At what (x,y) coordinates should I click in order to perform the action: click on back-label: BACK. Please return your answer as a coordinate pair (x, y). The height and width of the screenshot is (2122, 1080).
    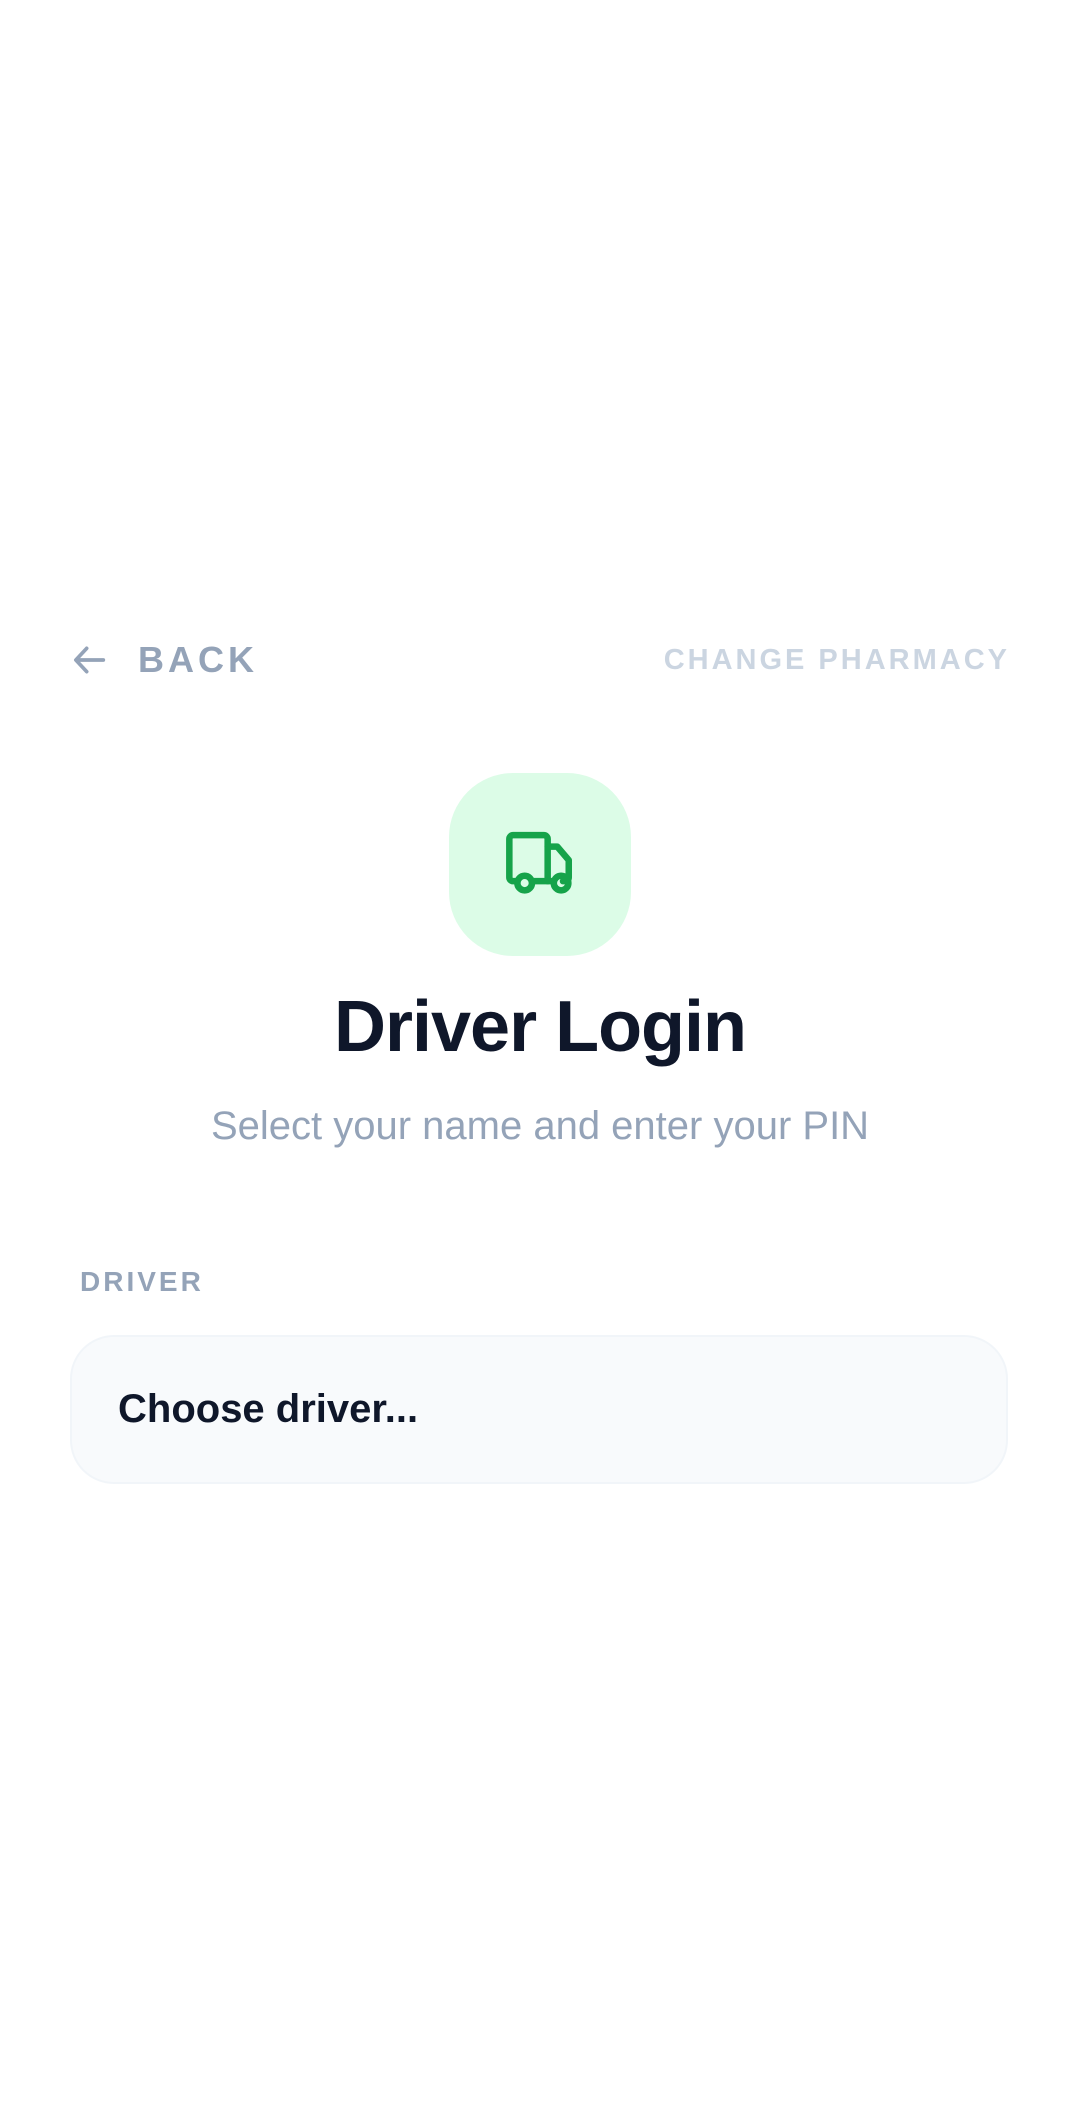
    Looking at the image, I should click on (198, 659).